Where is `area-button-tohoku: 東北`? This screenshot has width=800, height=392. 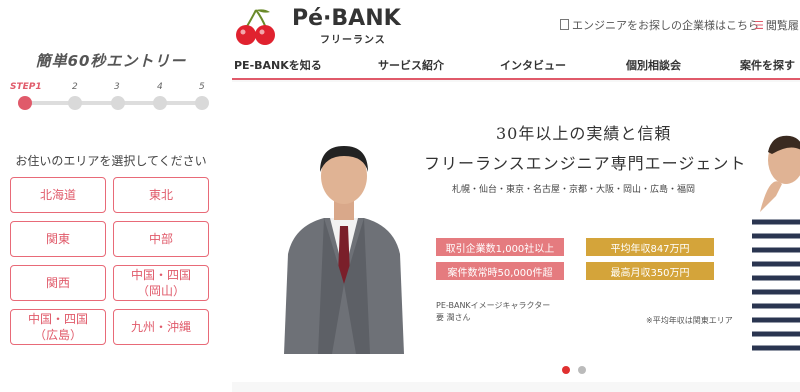 area-button-tohoku: 東北 is located at coordinates (161, 195).